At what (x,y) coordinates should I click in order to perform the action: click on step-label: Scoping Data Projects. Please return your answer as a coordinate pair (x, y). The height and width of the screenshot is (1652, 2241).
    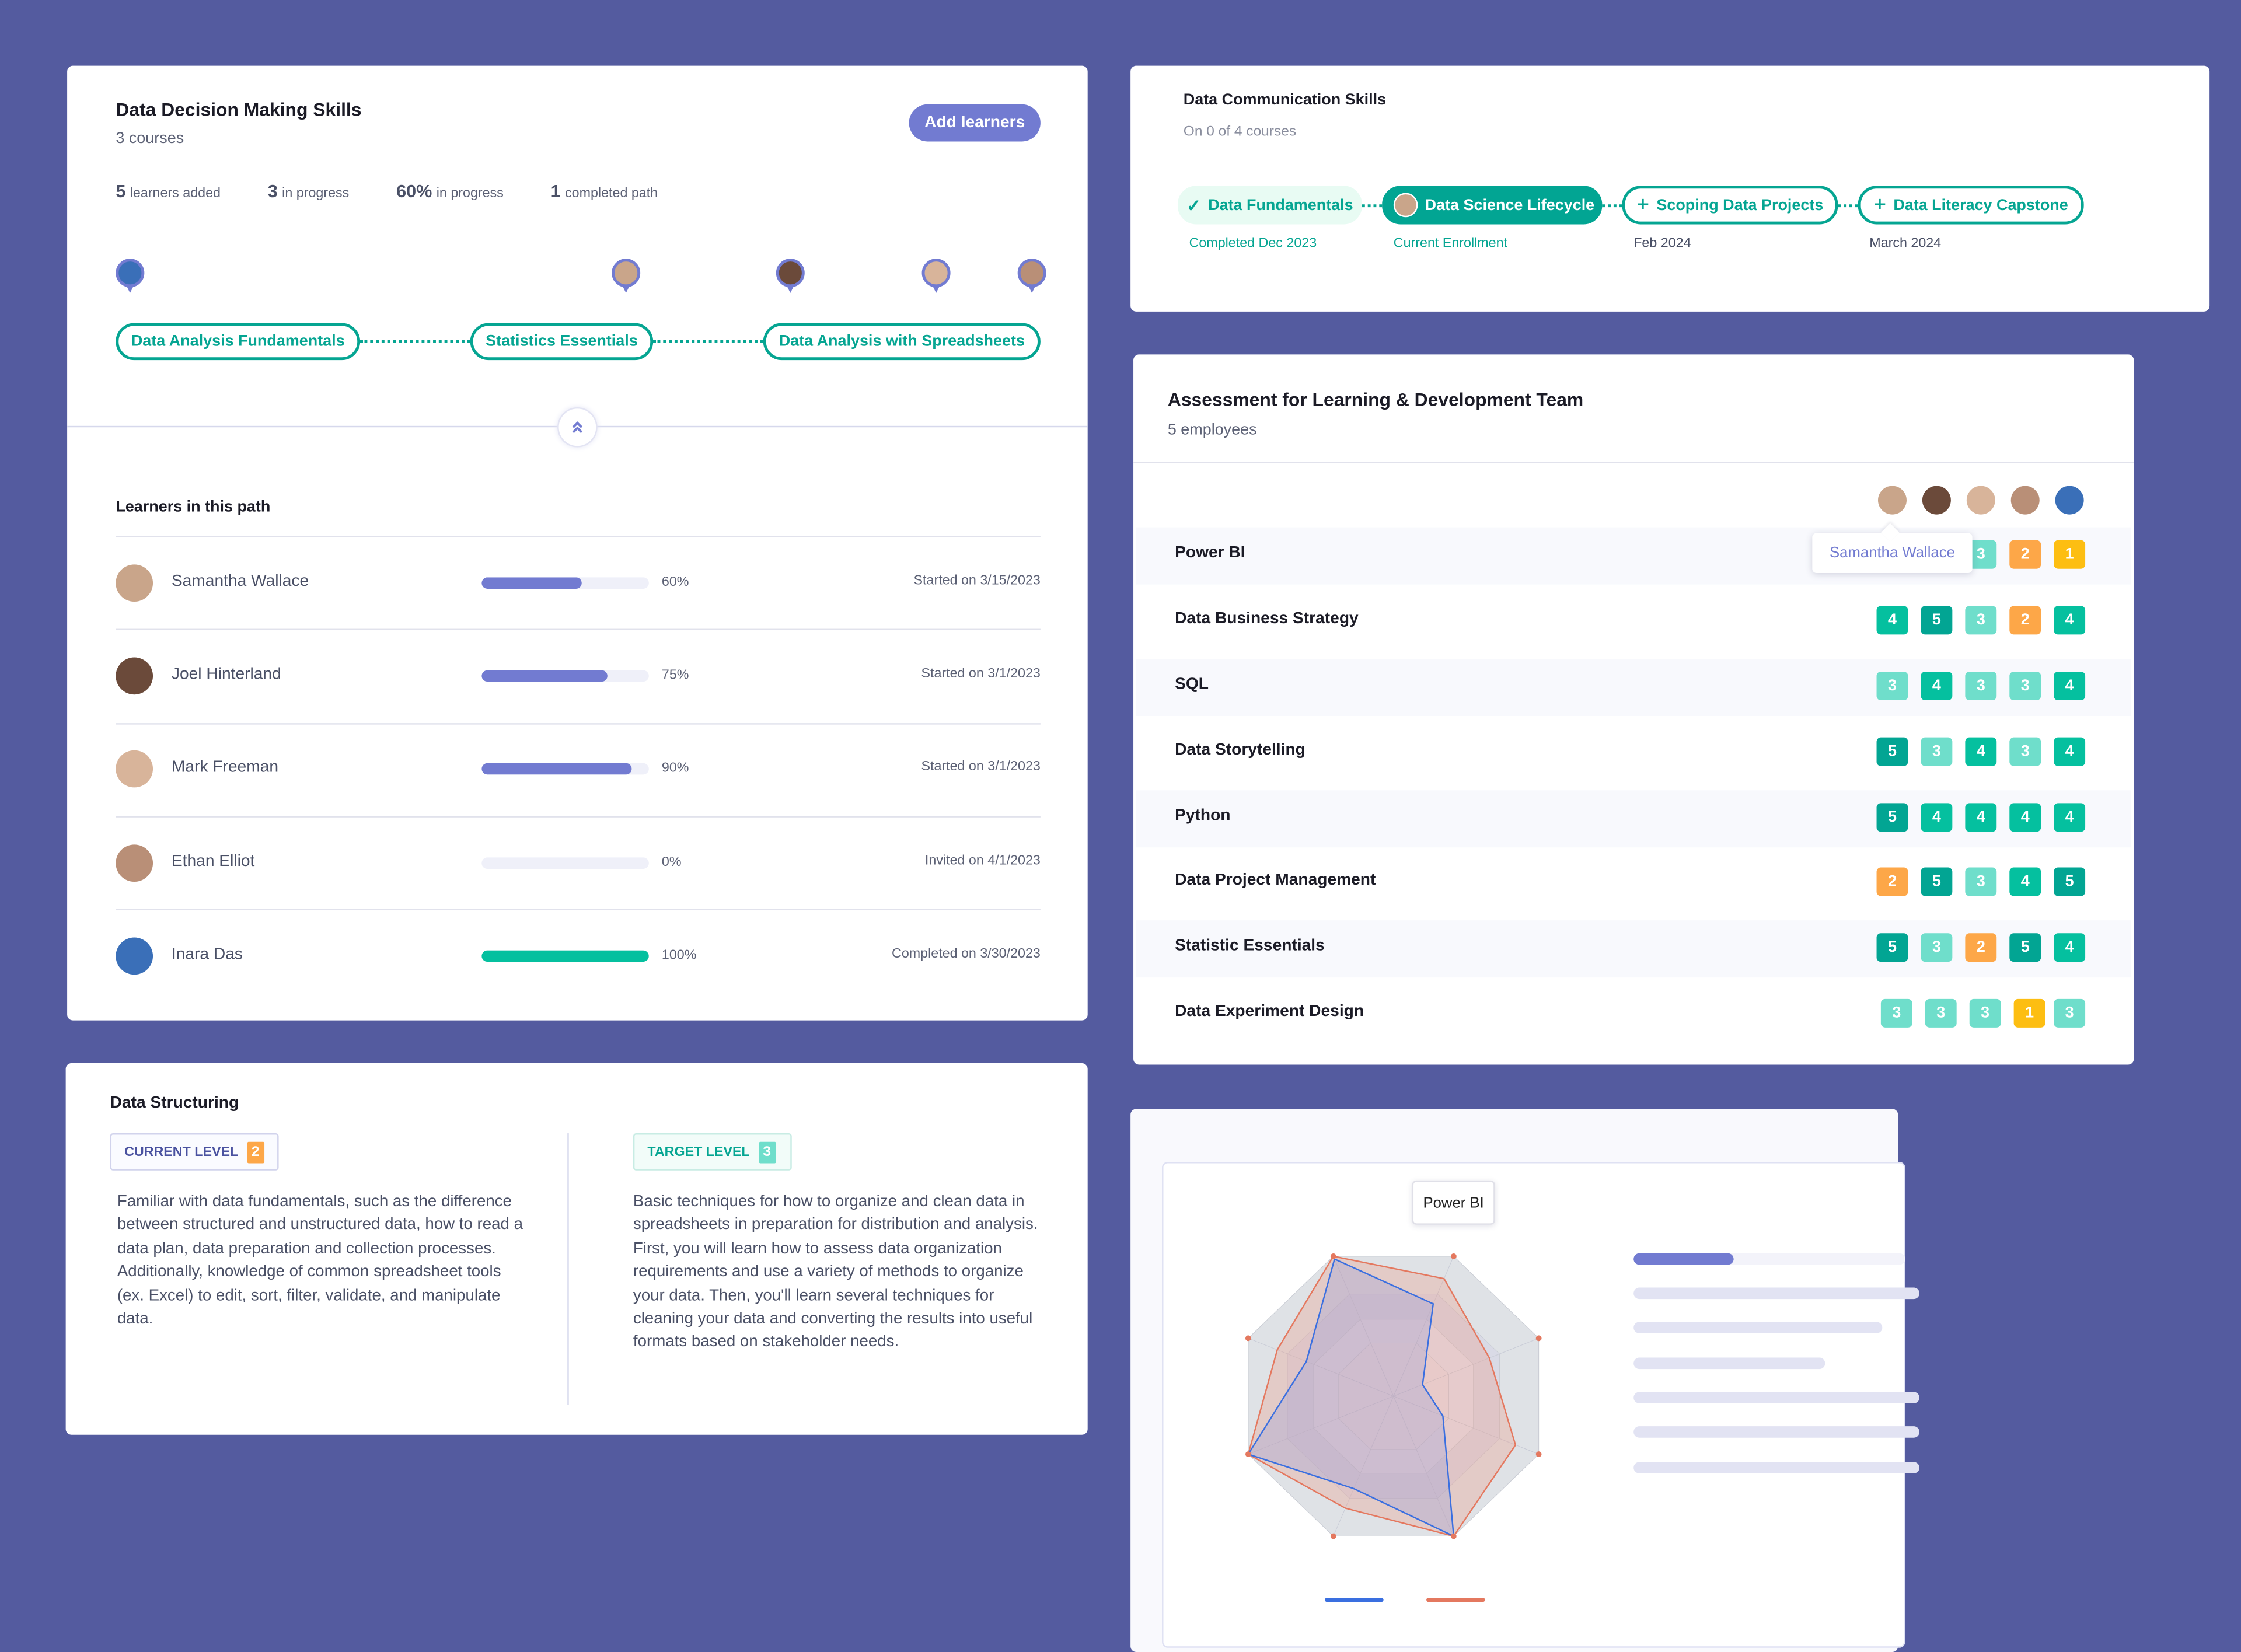
    Looking at the image, I should click on (1740, 205).